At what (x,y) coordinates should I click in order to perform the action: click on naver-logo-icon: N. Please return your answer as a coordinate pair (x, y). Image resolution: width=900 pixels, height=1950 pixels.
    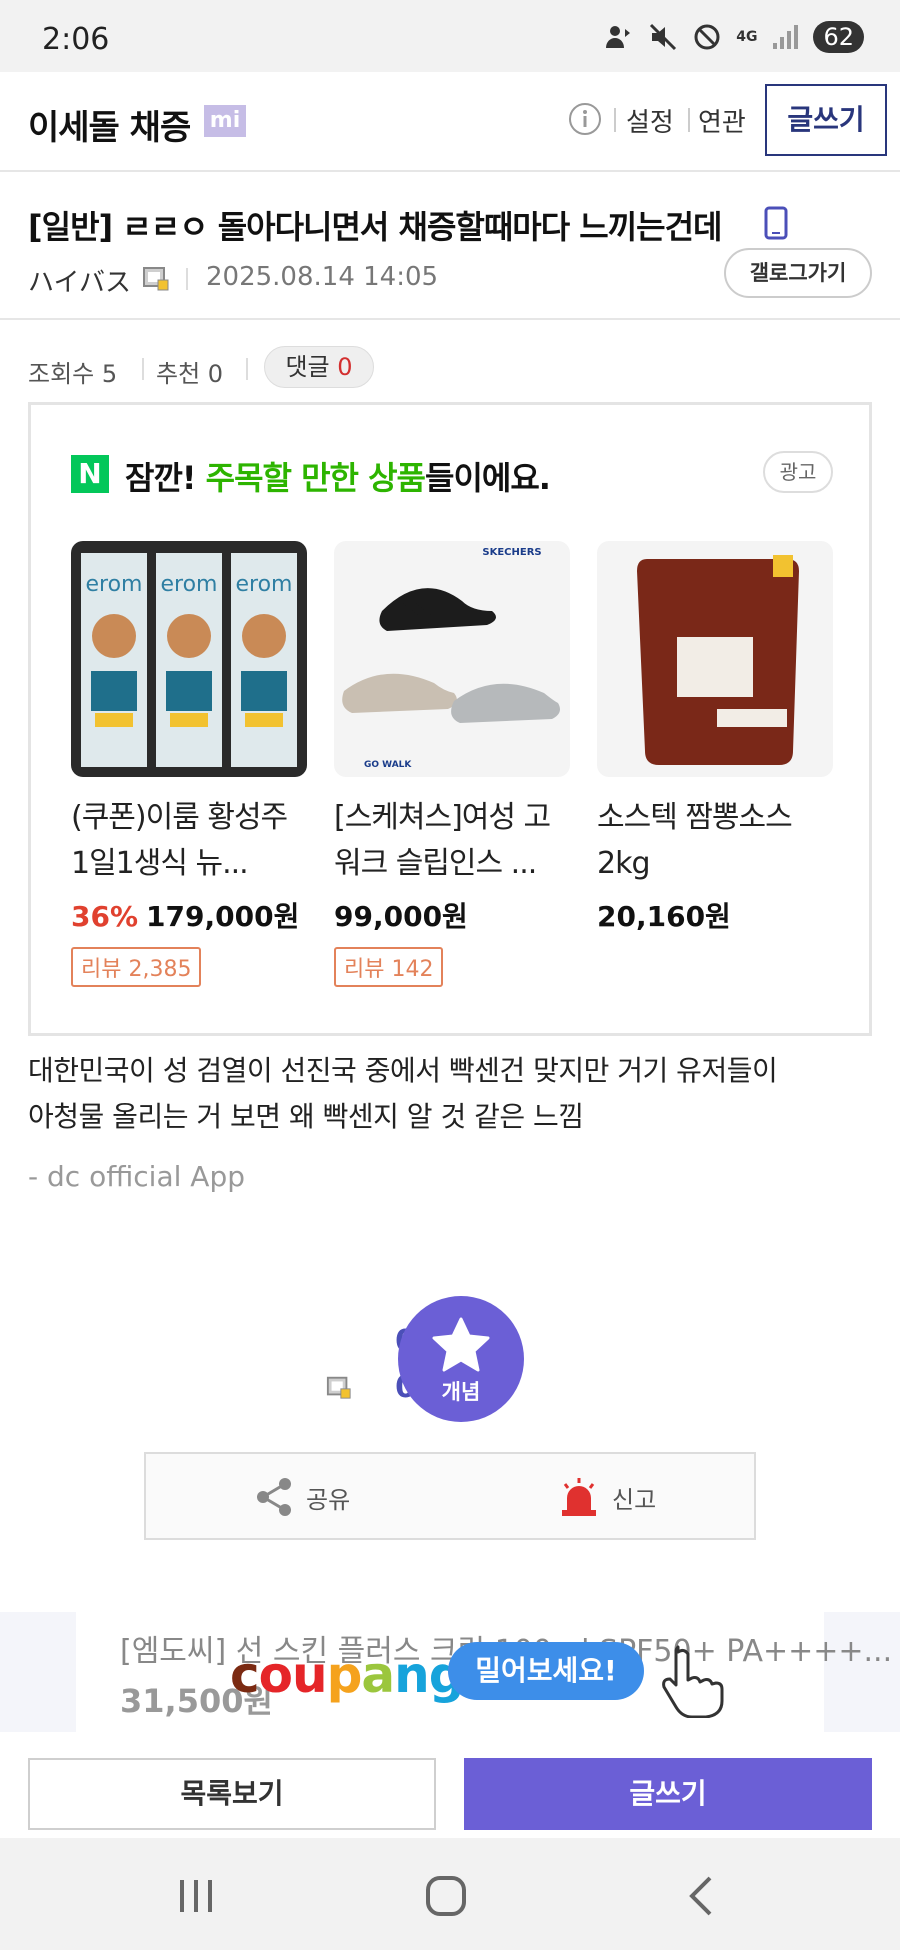
    Looking at the image, I should click on (90, 474).